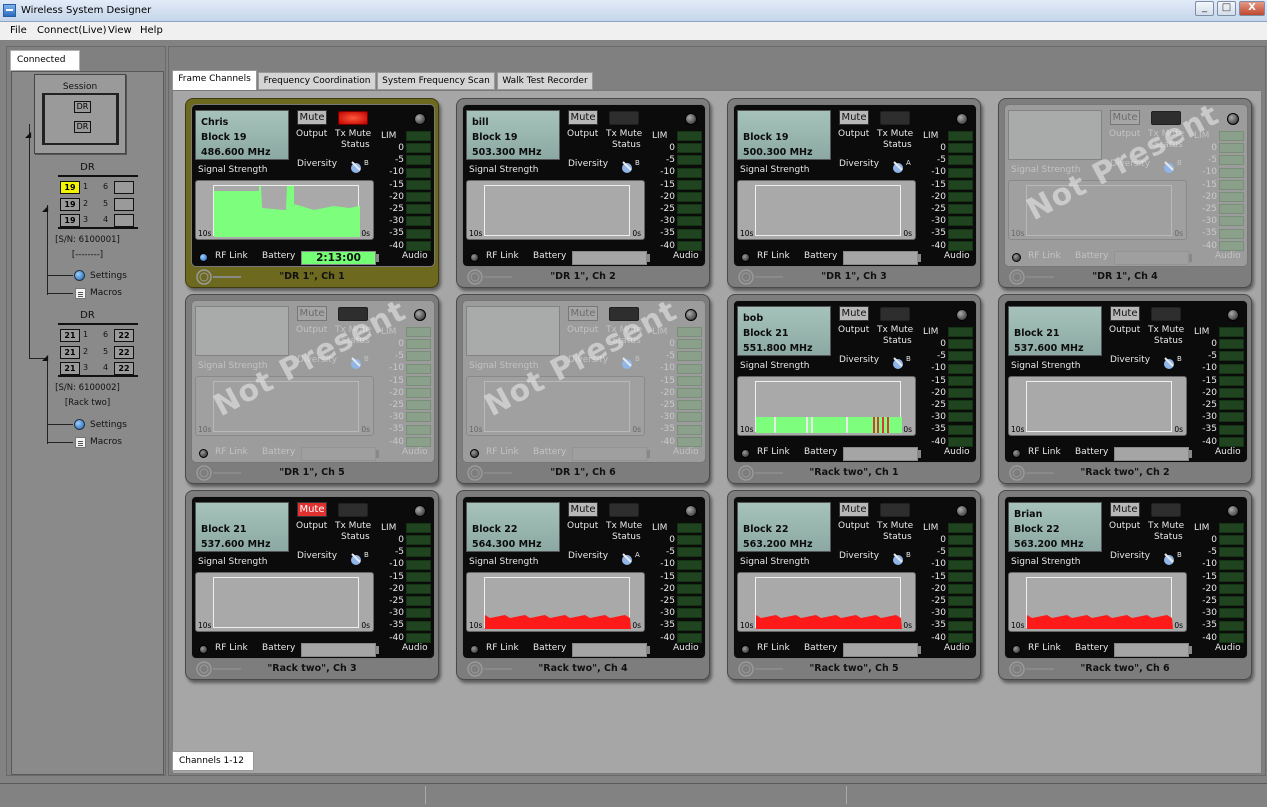 The image size is (1267, 807). What do you see at coordinates (784, 135) in the screenshot?
I see `channel-lcd: Block 19 500.300 MHz` at bounding box center [784, 135].